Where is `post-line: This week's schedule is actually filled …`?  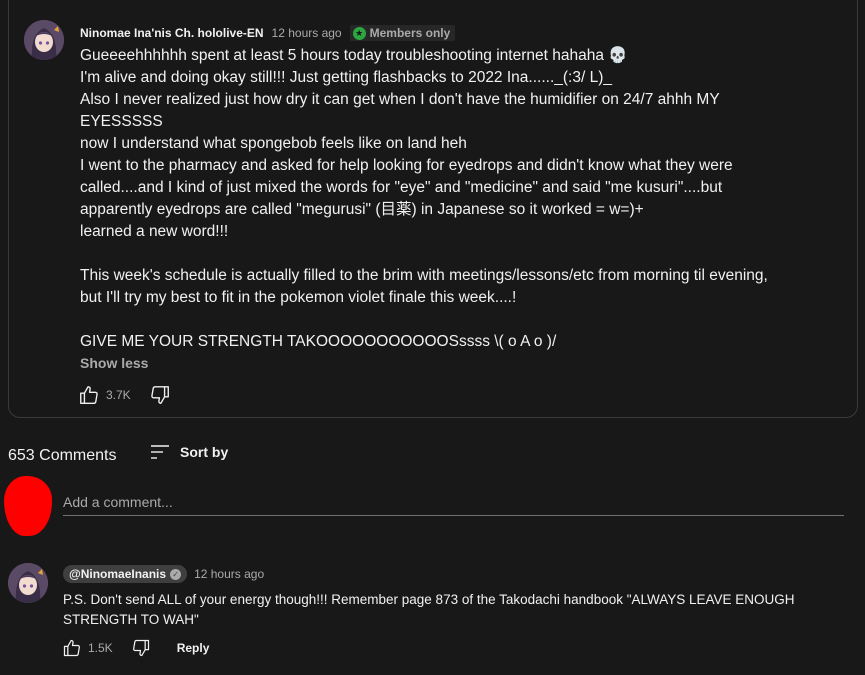 post-line: This week's schedule is actually filled … is located at coordinates (424, 275).